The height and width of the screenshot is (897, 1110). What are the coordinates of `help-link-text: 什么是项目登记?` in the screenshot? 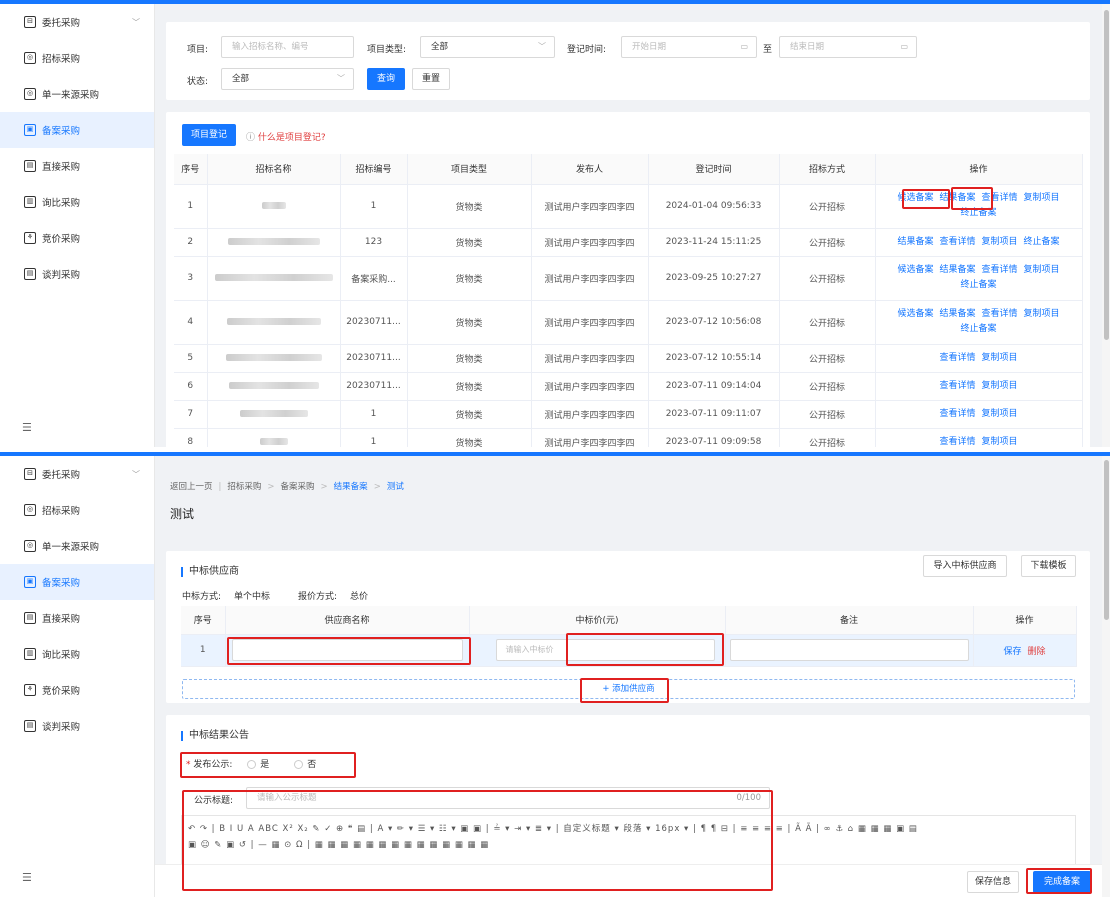 It's located at (291, 138).